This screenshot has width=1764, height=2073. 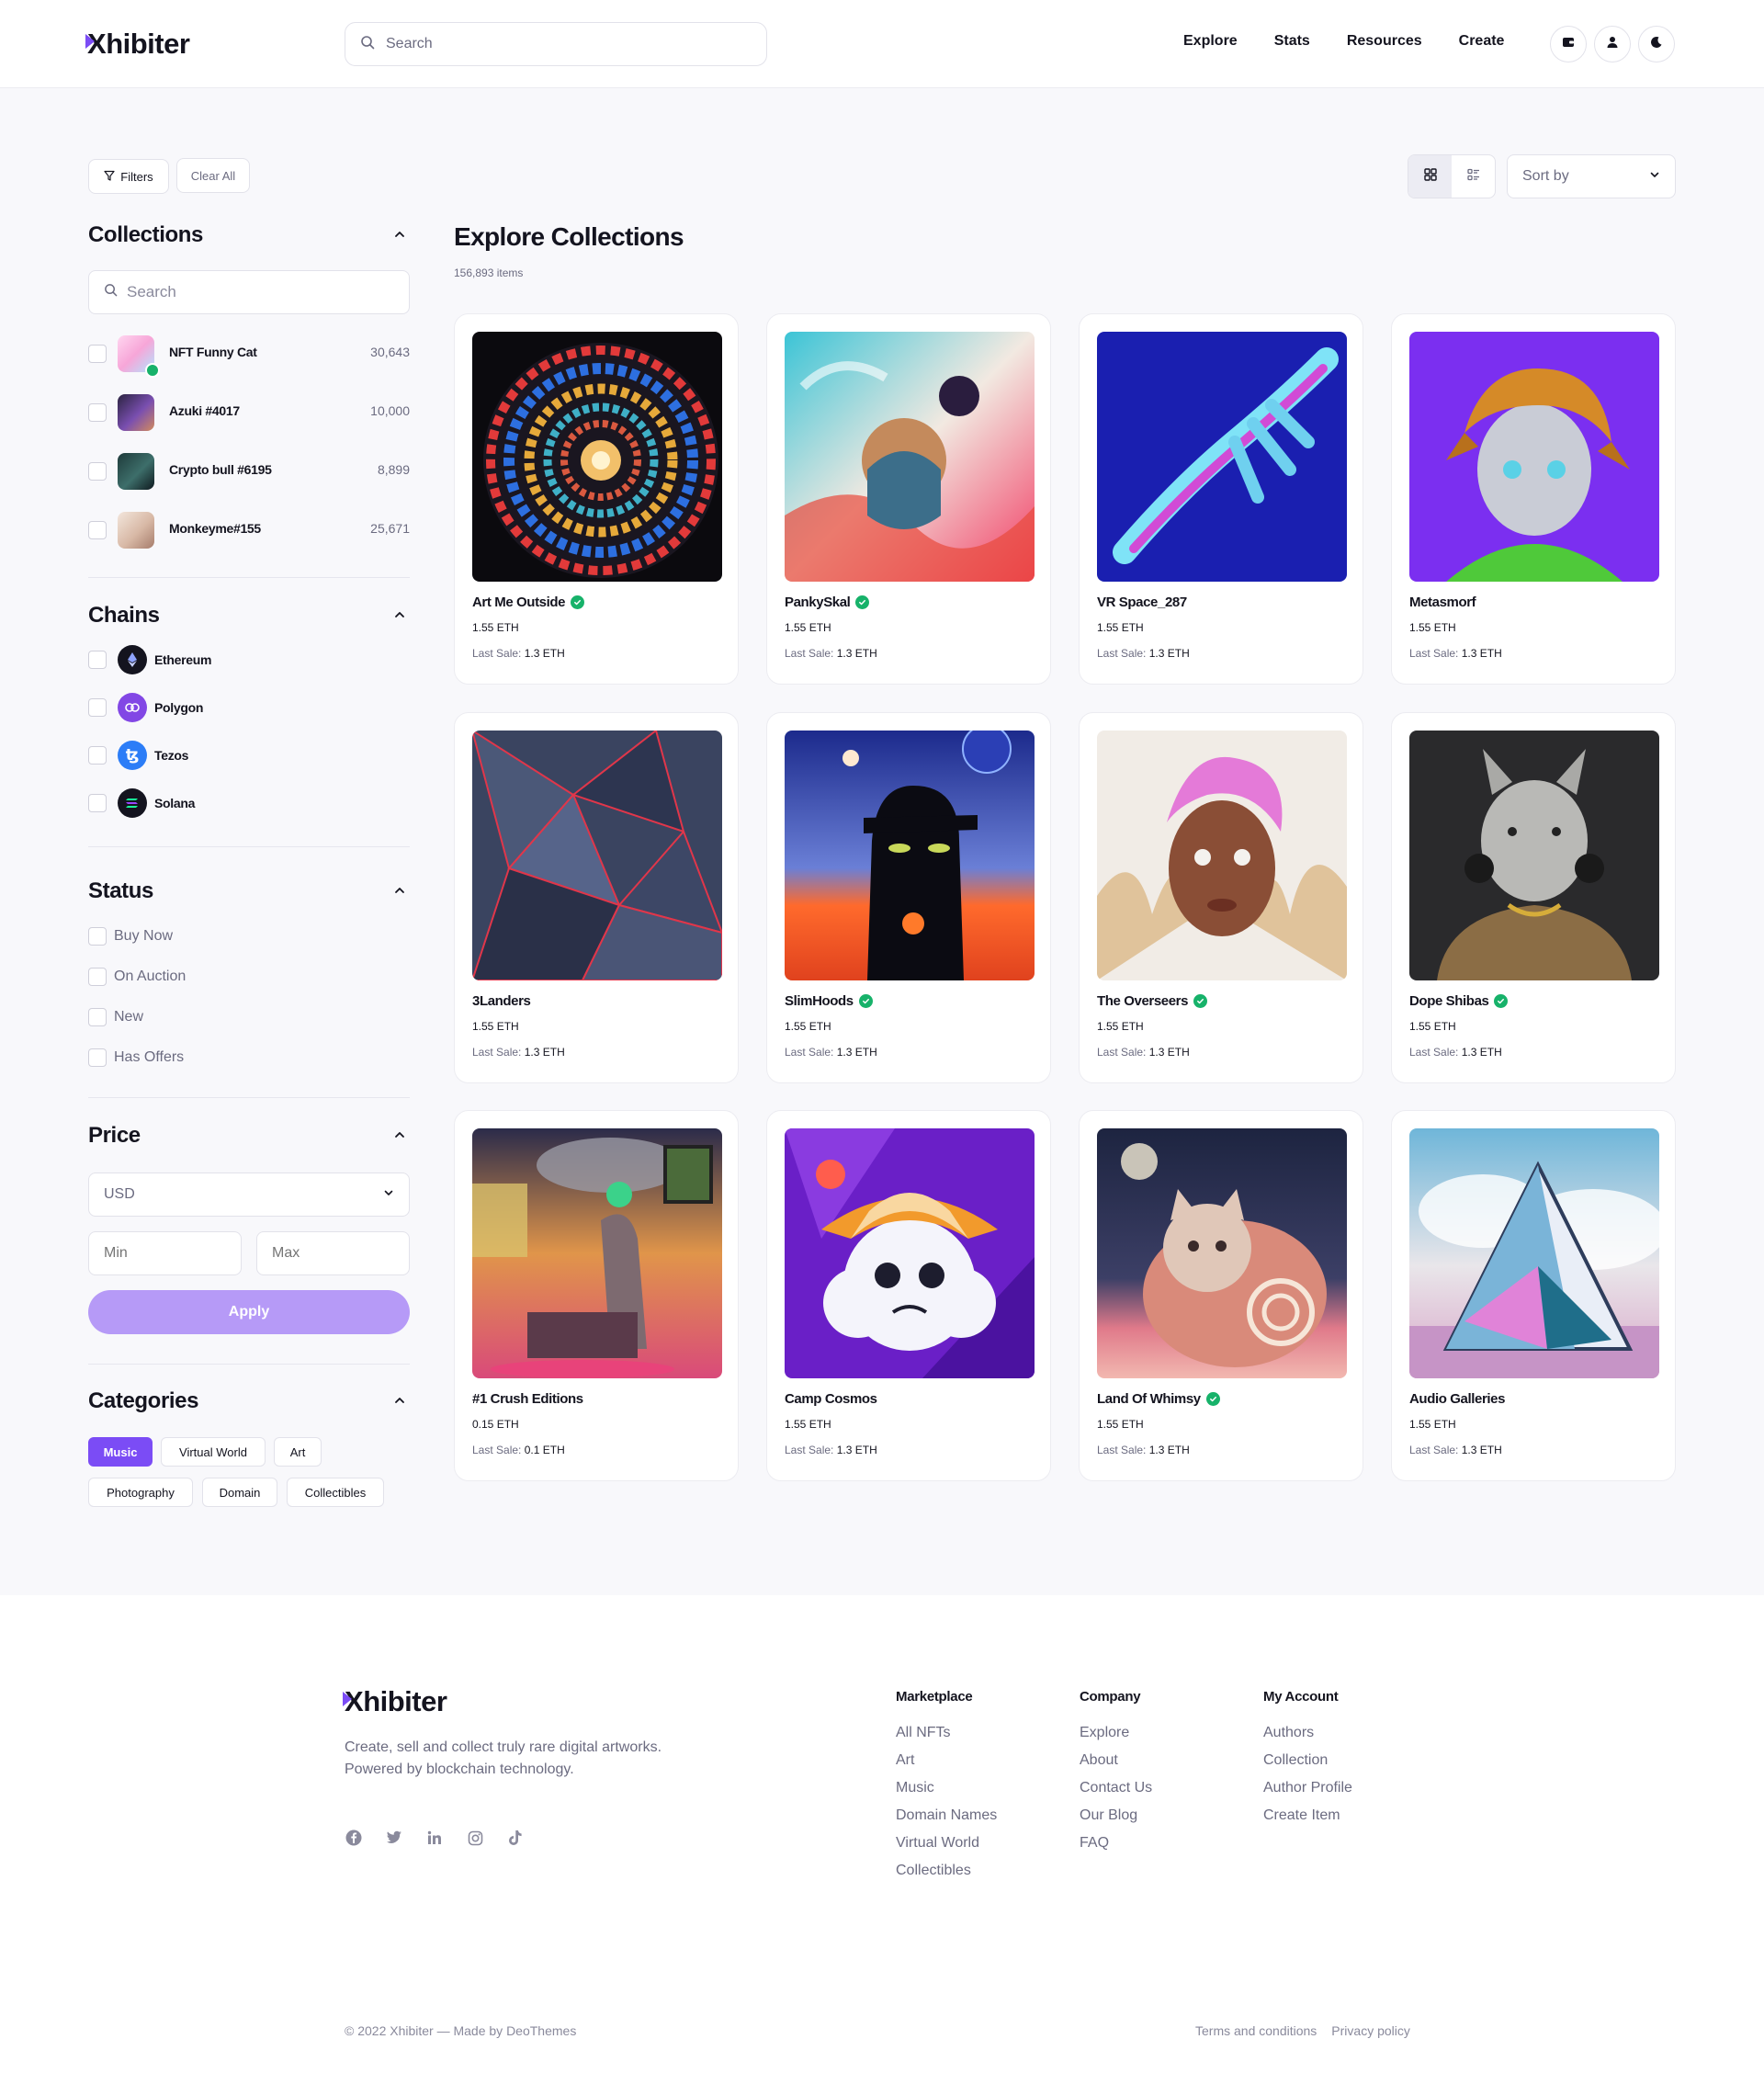 I want to click on price-min-input, so click(x=165, y=1253).